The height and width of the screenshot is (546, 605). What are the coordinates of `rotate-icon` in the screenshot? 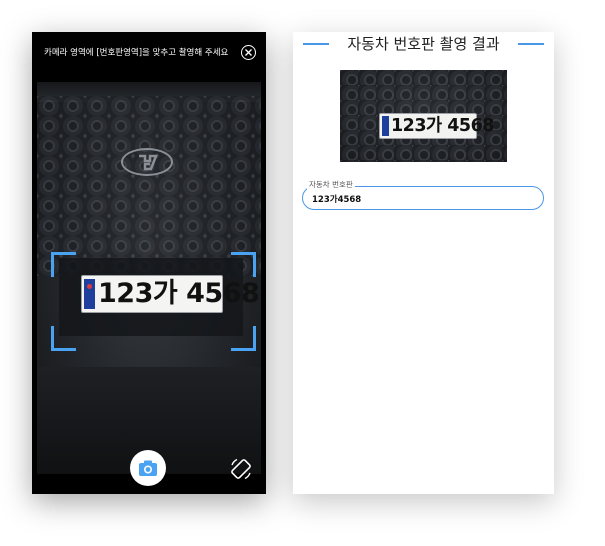 It's located at (241, 469).